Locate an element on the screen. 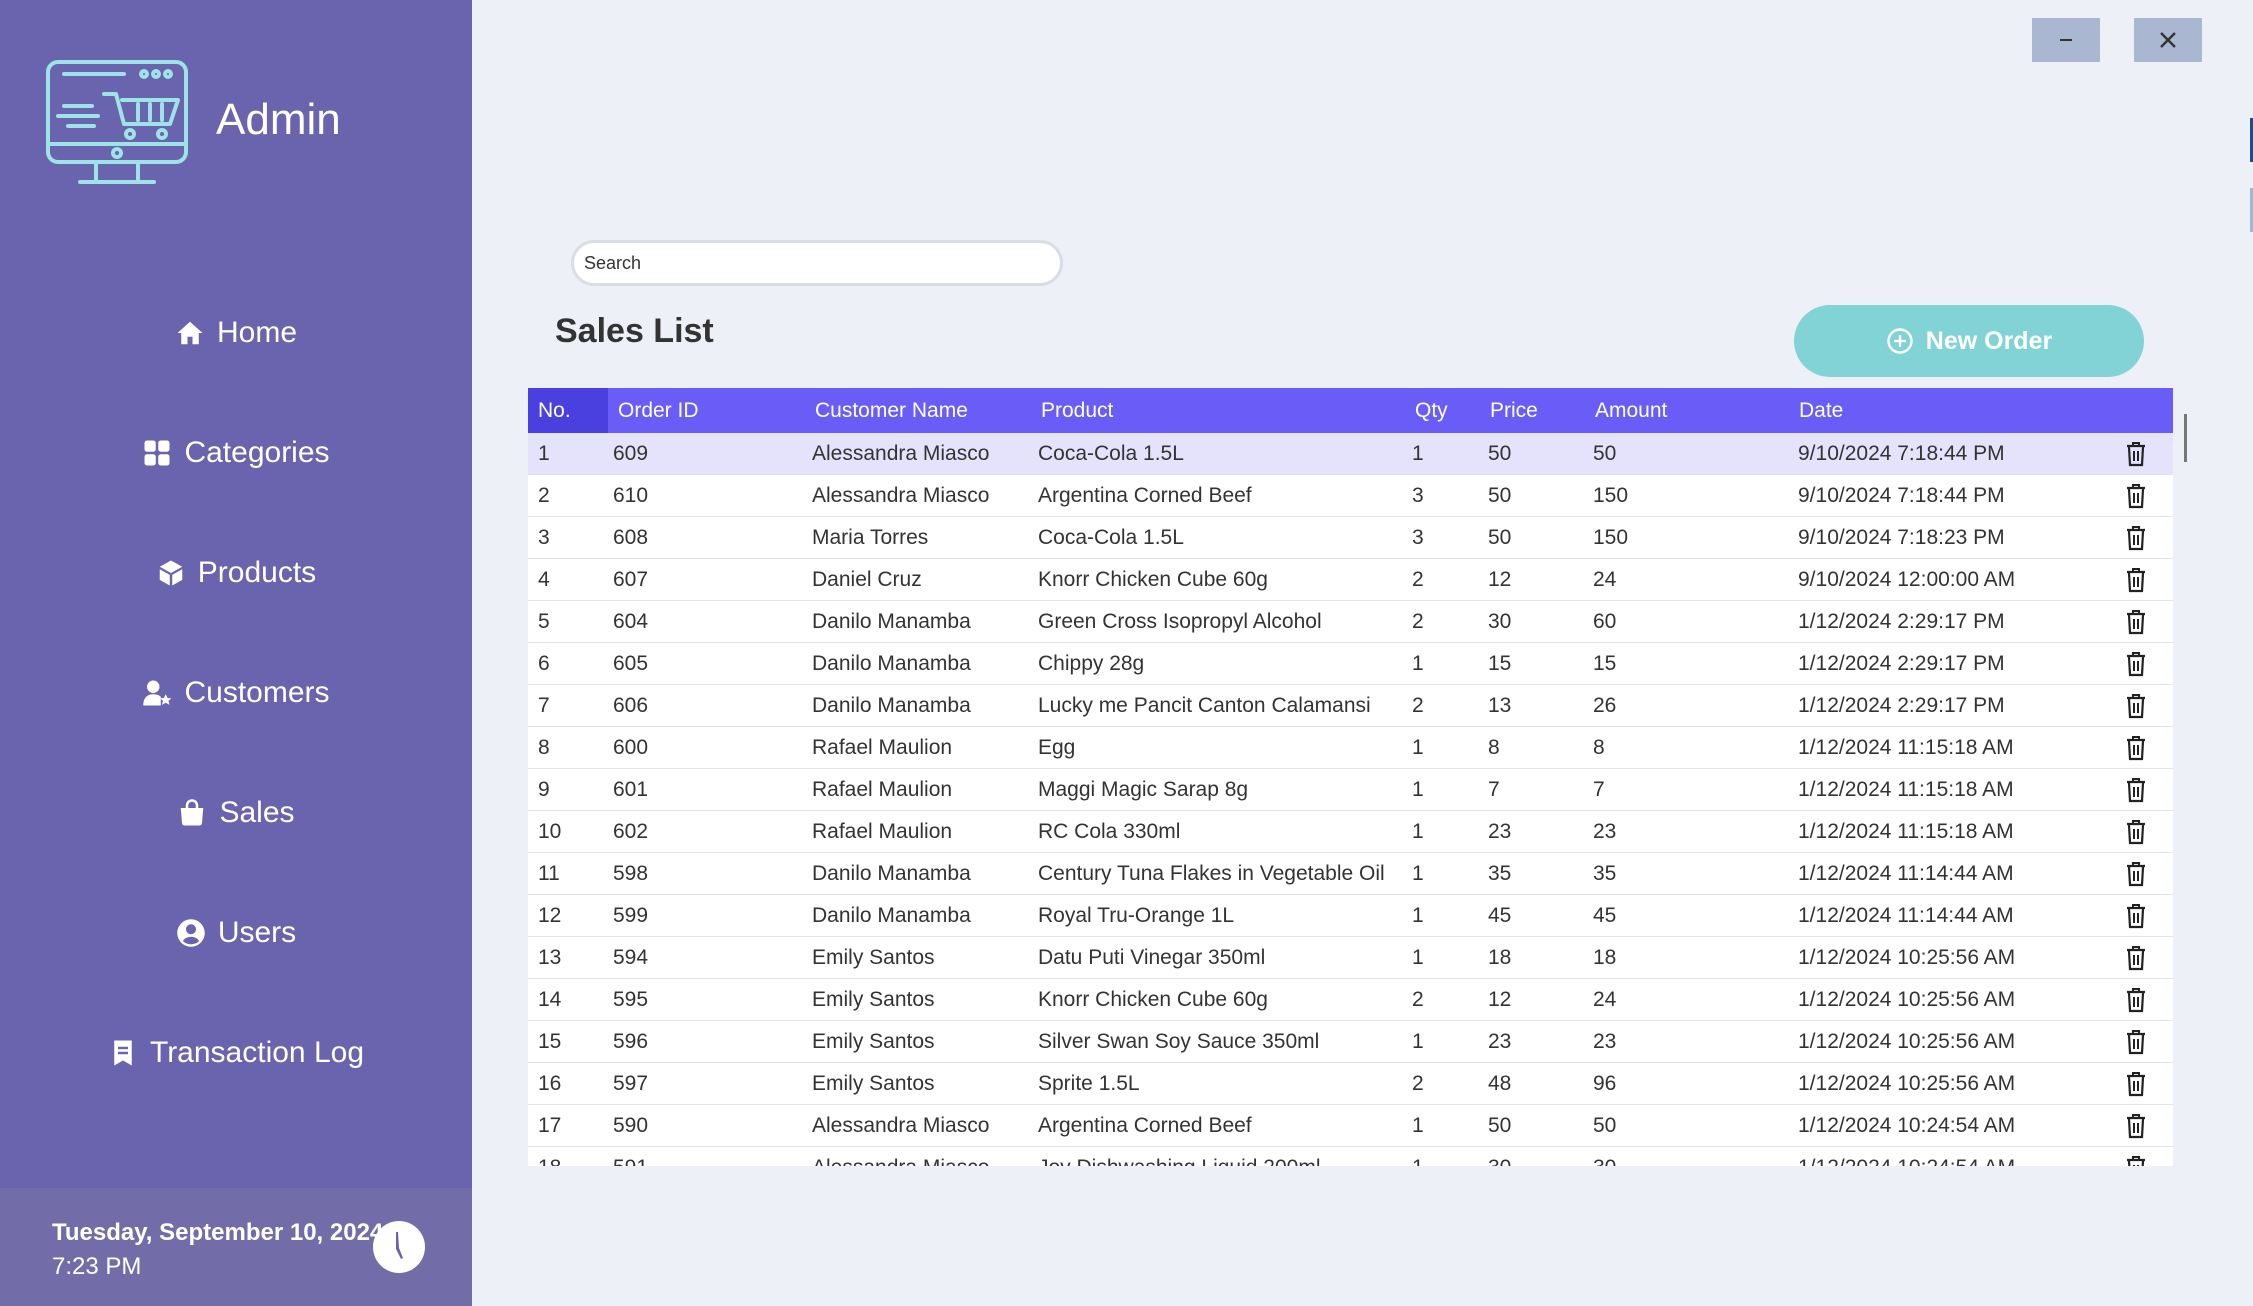 The width and height of the screenshot is (2253, 1306). cell-date: 1/12/2024 10:25:56 AM is located at coordinates (1907, 1041).